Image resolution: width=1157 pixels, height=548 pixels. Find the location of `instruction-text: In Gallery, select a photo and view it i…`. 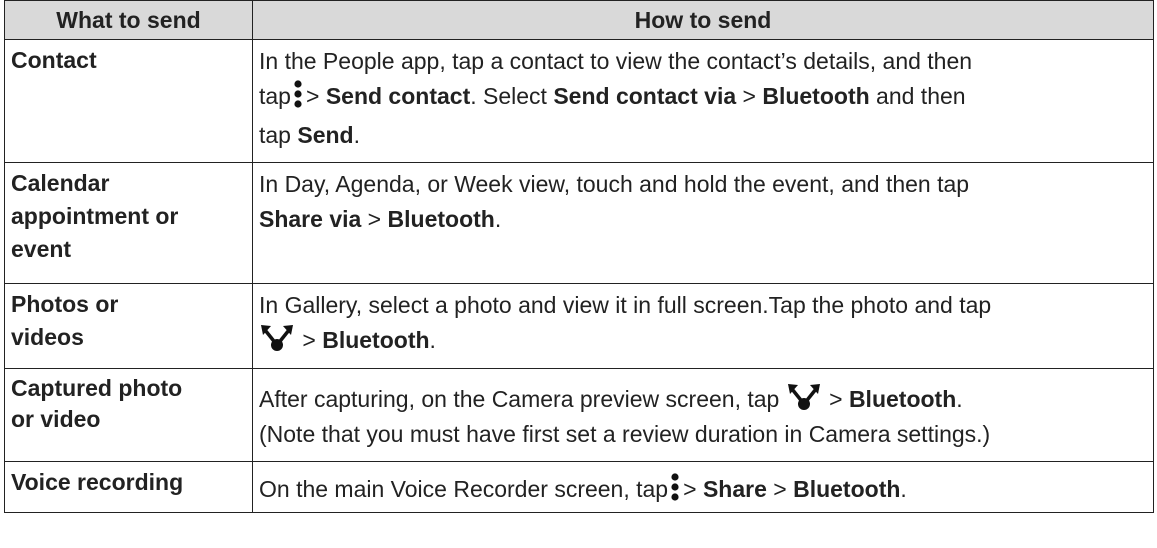

instruction-text: In Gallery, select a photo and view it i… is located at coordinates (625, 305).